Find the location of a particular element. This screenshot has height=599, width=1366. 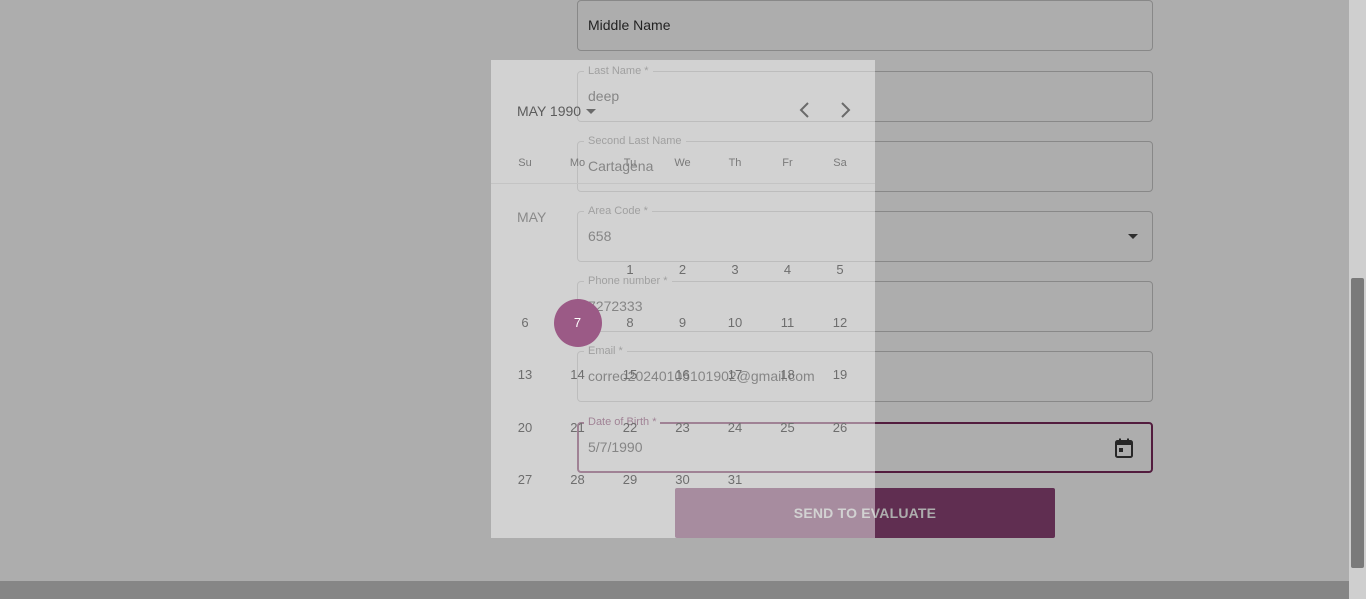

calendar-day: 11 is located at coordinates (788, 323).